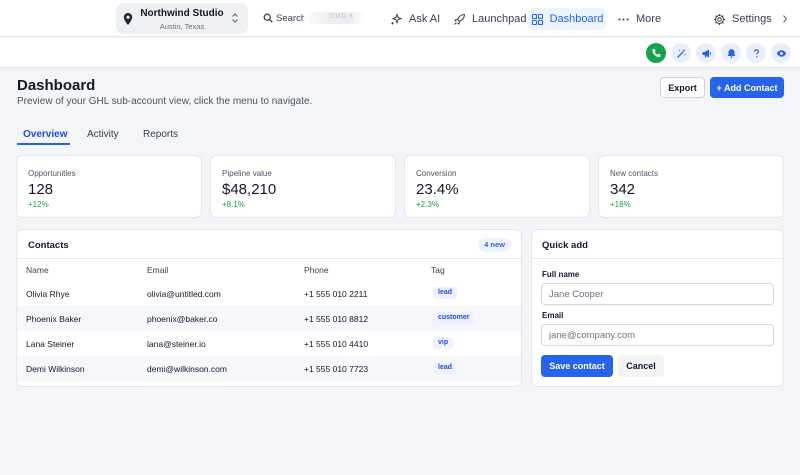 This screenshot has height=475, width=800. I want to click on nav-ask-ai-label: Ask AI, so click(425, 19).